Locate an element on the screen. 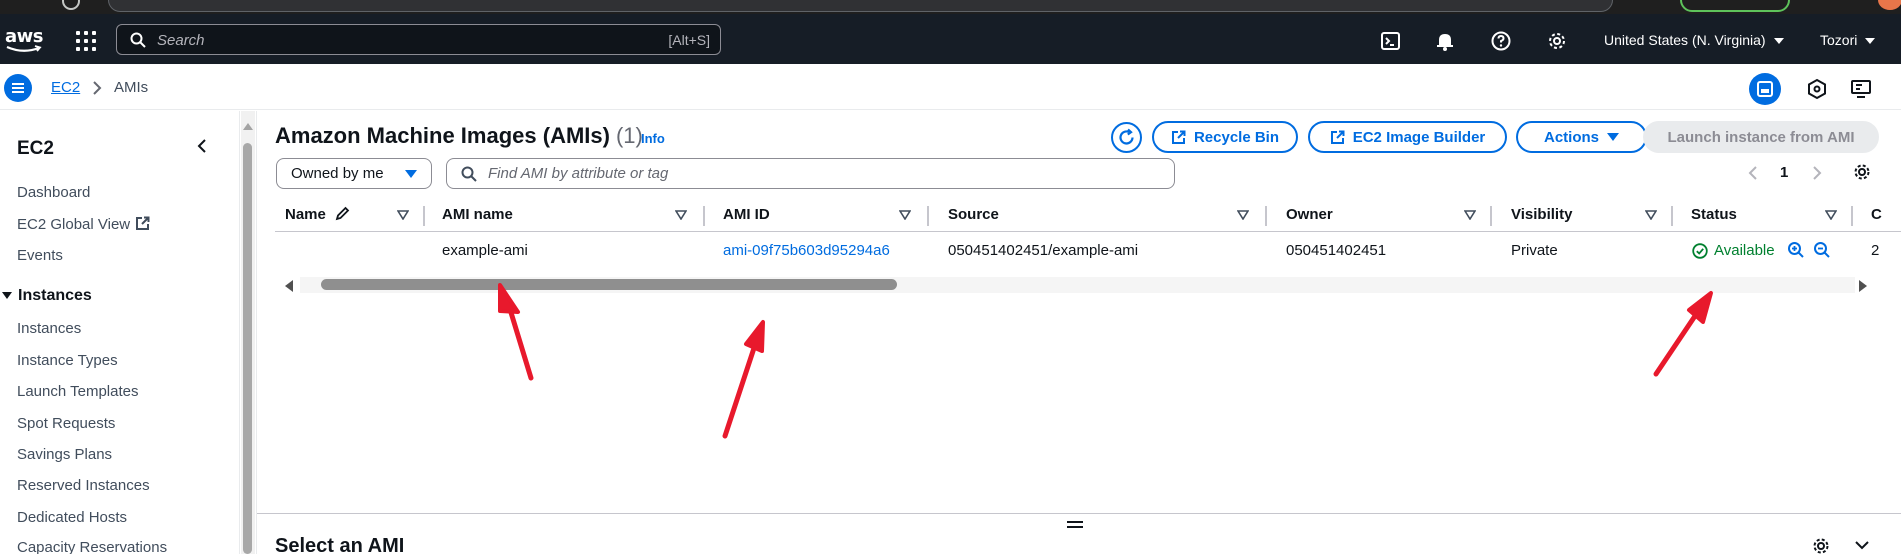  owner-filter-select: Owned by me is located at coordinates (354, 173).